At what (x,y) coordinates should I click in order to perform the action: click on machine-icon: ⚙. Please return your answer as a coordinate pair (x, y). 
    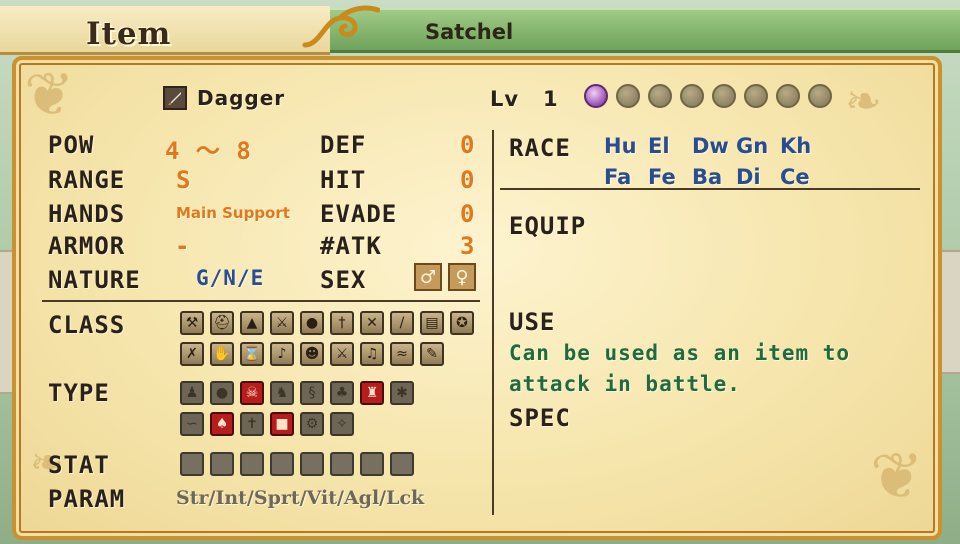
    Looking at the image, I should click on (312, 424).